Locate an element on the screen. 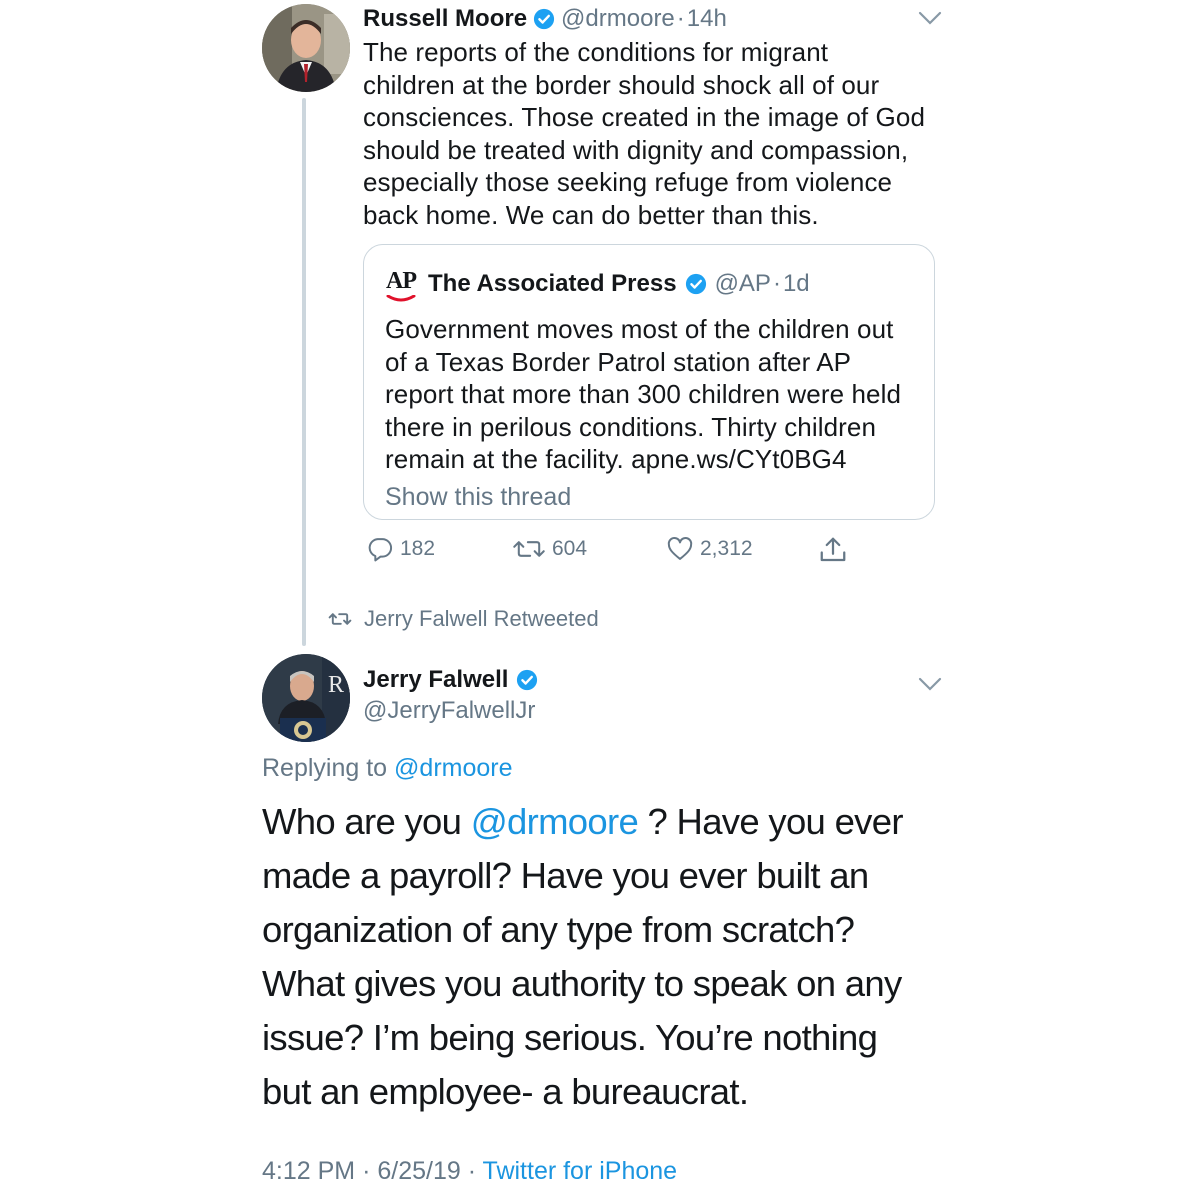 This screenshot has width=1200, height=1200. tweet1-header: Russell Moore @drmoore · 14h is located at coordinates (545, 19).